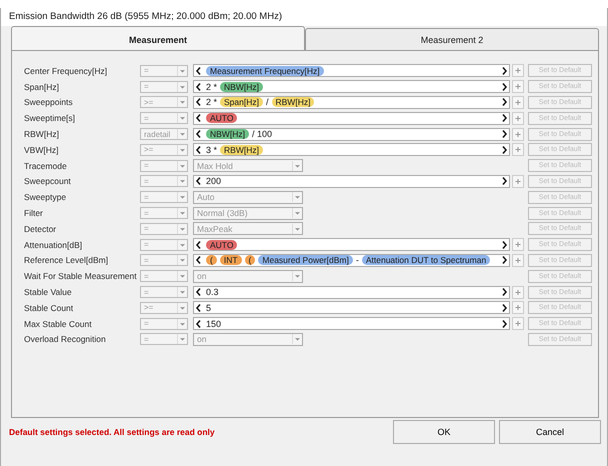 This screenshot has width=608, height=466. What do you see at coordinates (426, 260) in the screenshot?
I see `parameter-tag: Attenuation DUT to Spectruman` at bounding box center [426, 260].